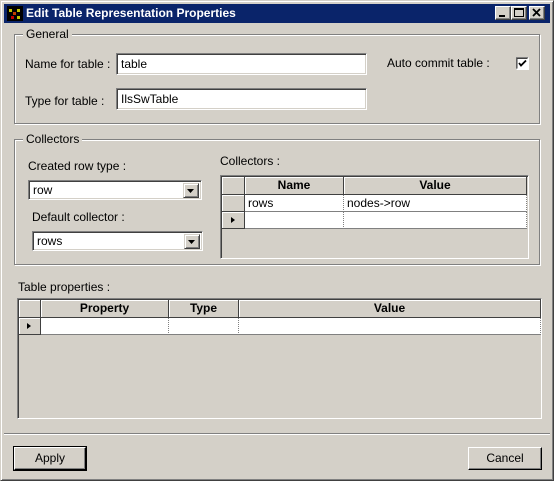  Describe the element at coordinates (503, 13) in the screenshot. I see `minimize-button` at that location.